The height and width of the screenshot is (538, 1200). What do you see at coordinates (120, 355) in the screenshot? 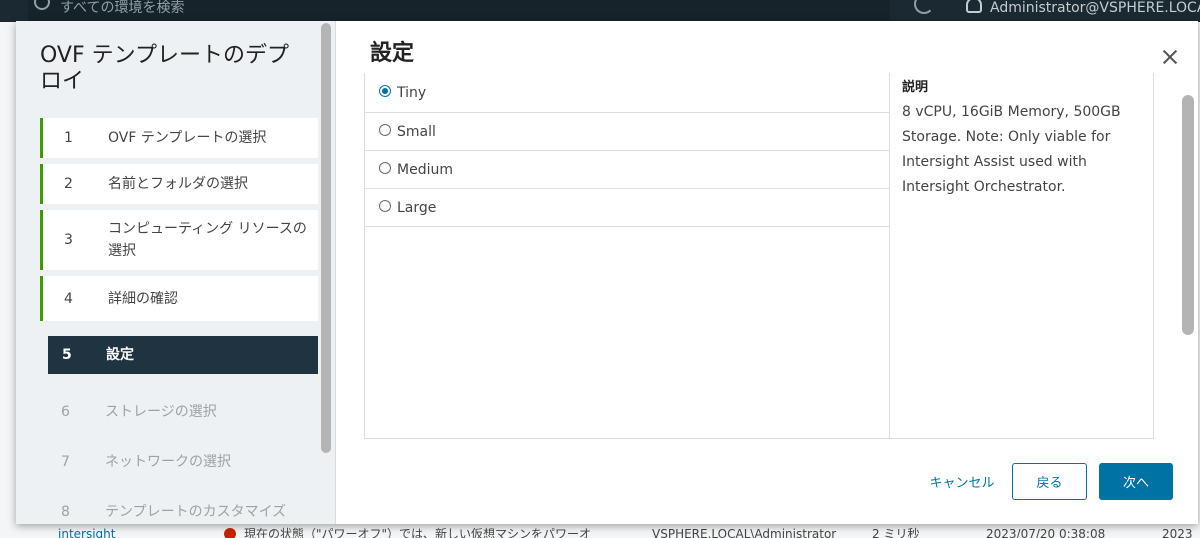
I see `step-label: 設定` at bounding box center [120, 355].